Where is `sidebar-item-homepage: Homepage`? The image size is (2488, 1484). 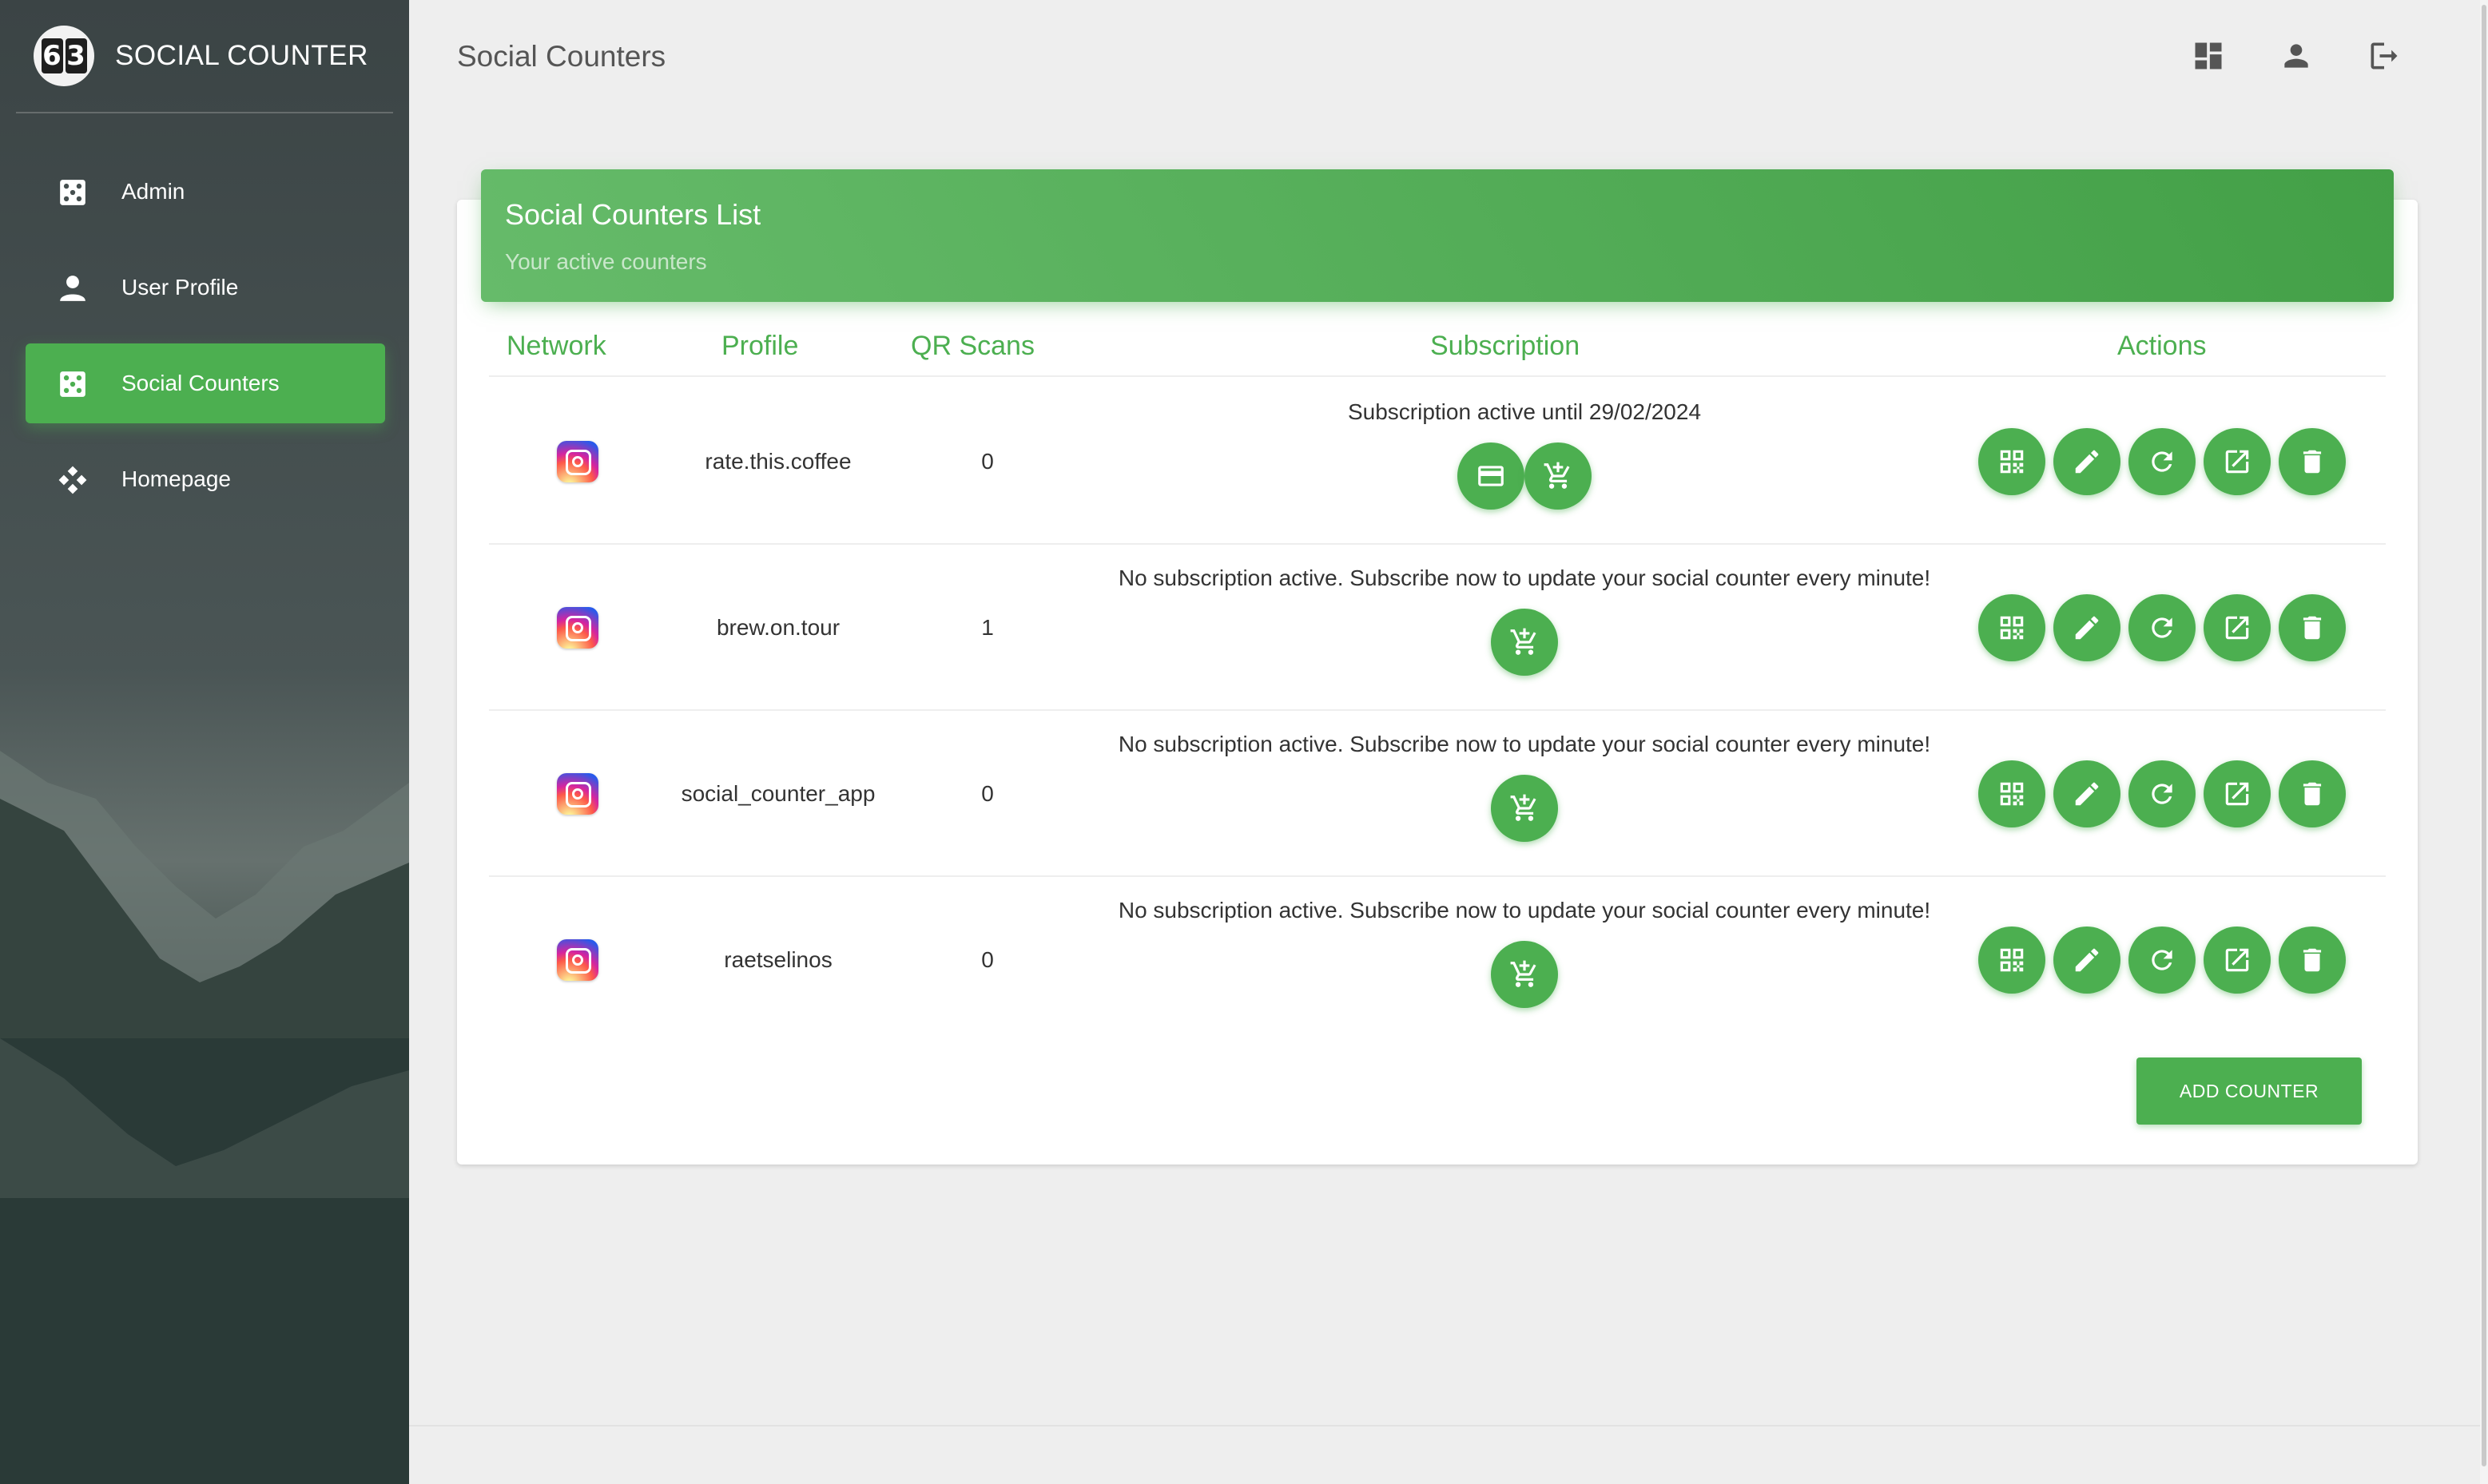 sidebar-item-homepage: Homepage is located at coordinates (205, 479).